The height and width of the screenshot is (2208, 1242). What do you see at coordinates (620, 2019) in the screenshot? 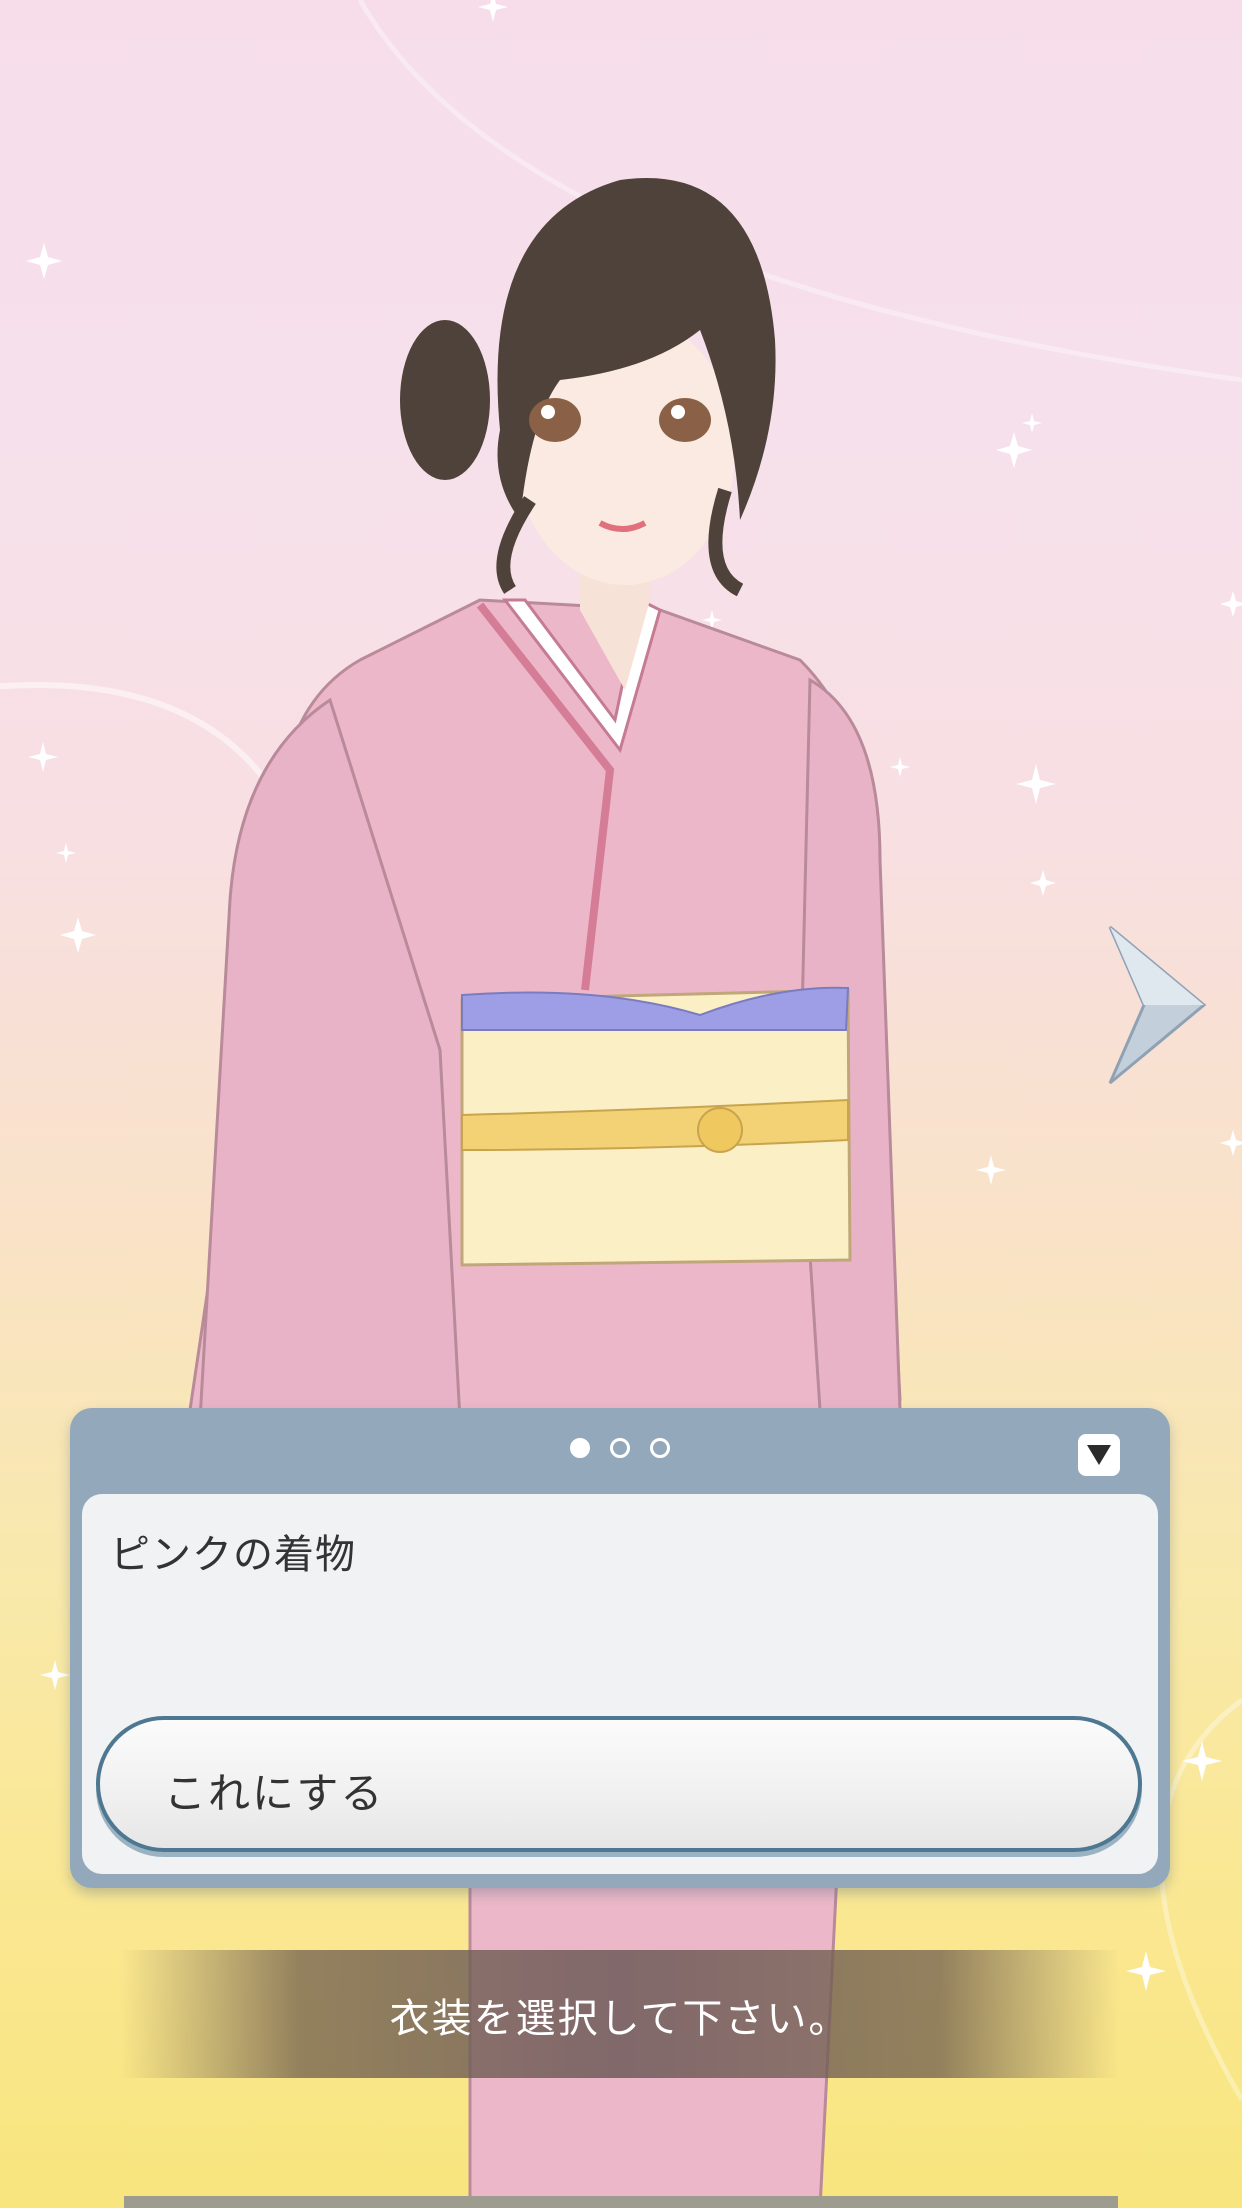
I see `instruction-text: 衣装を選択して下さい。` at bounding box center [620, 2019].